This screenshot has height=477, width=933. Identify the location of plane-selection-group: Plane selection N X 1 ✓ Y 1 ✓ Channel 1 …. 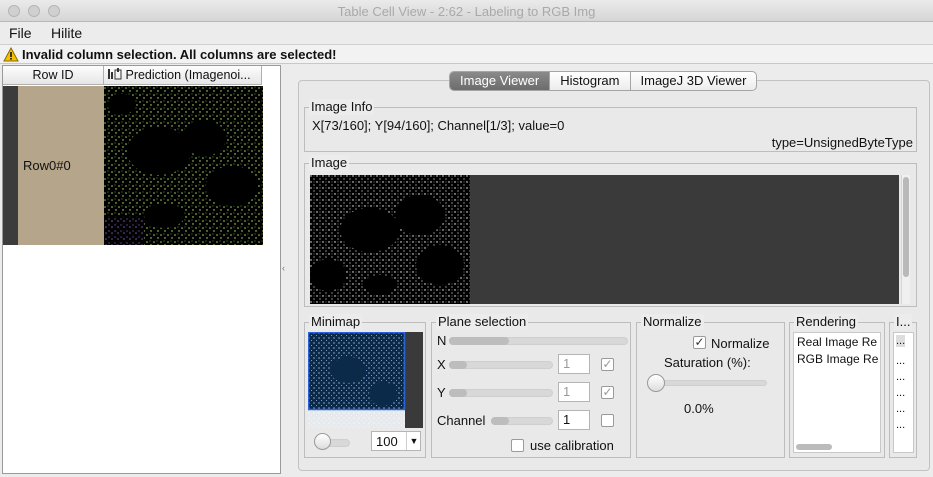
(531, 386).